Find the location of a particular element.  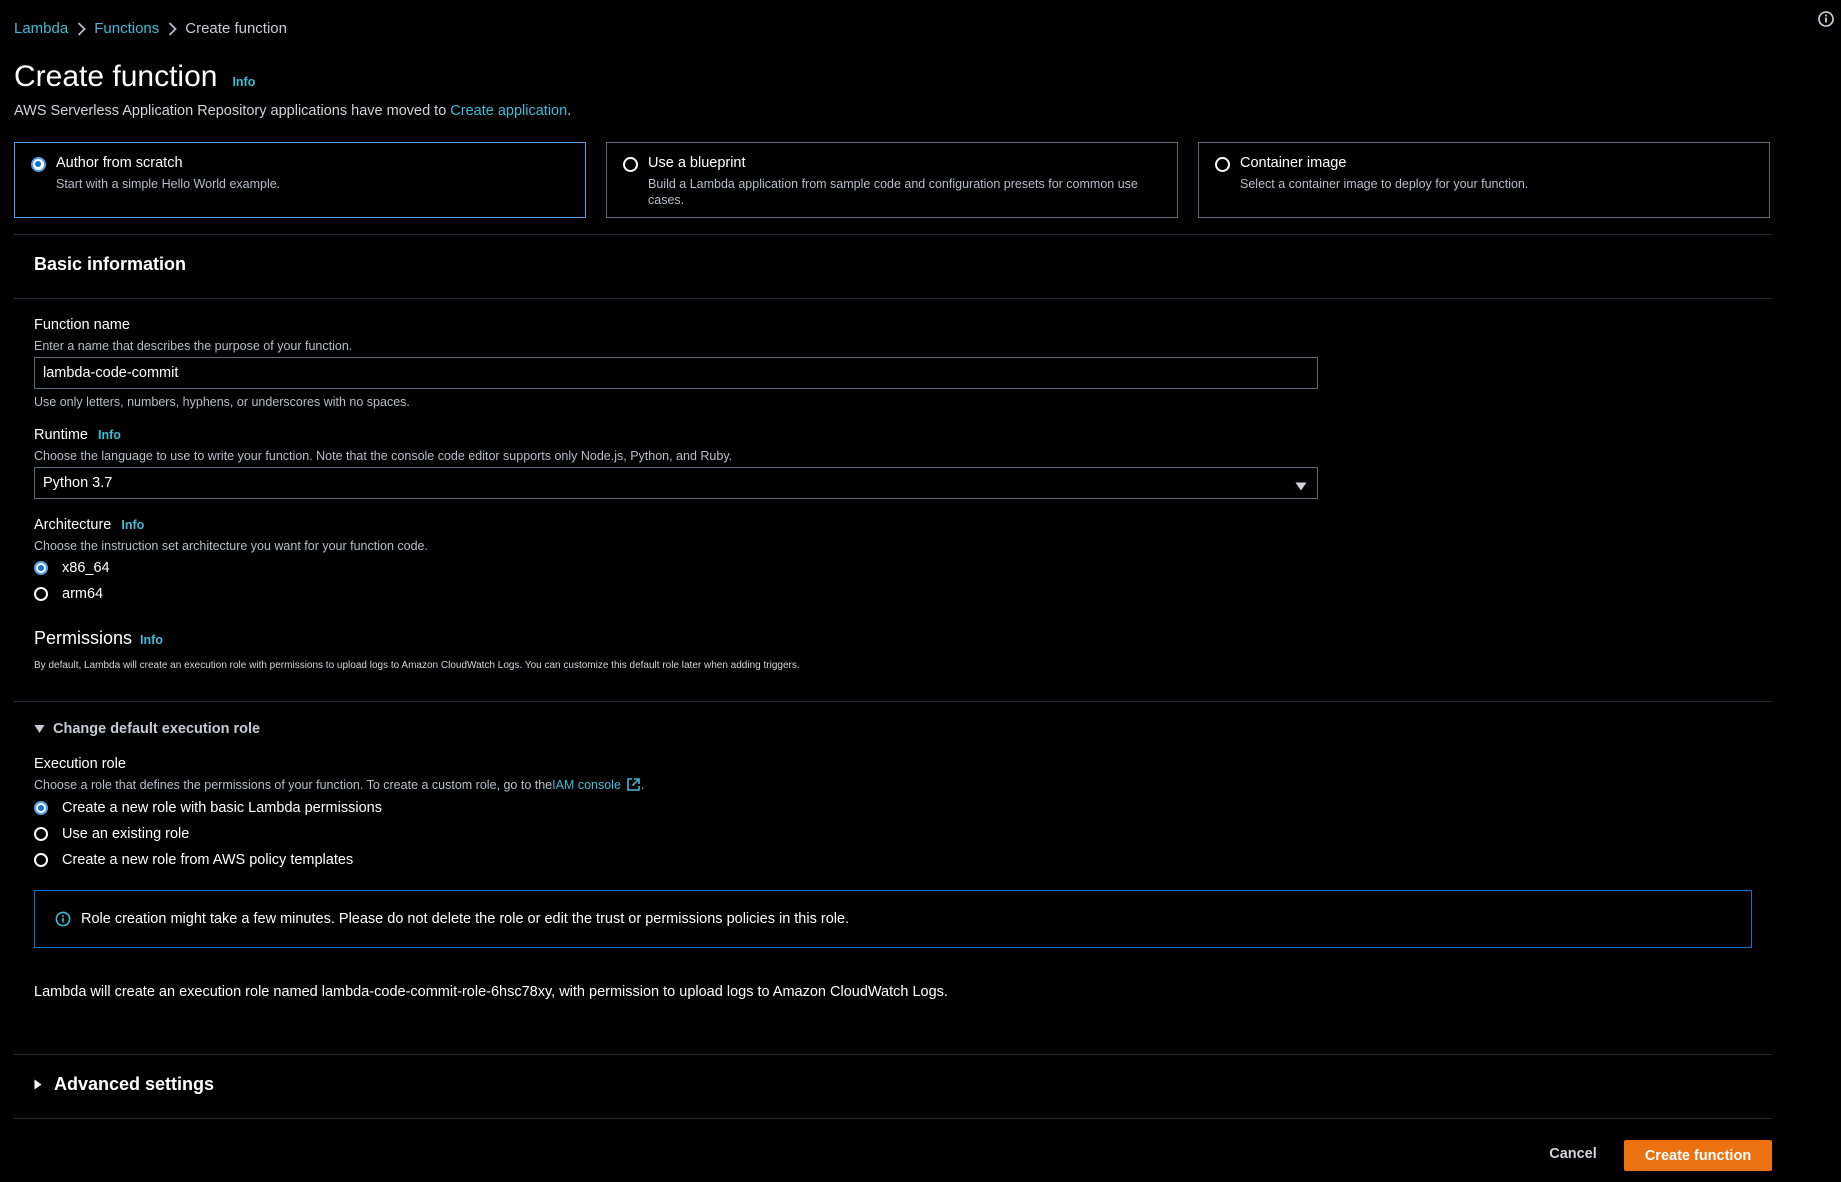

basic-information-heading: Basic information is located at coordinates (110, 264).